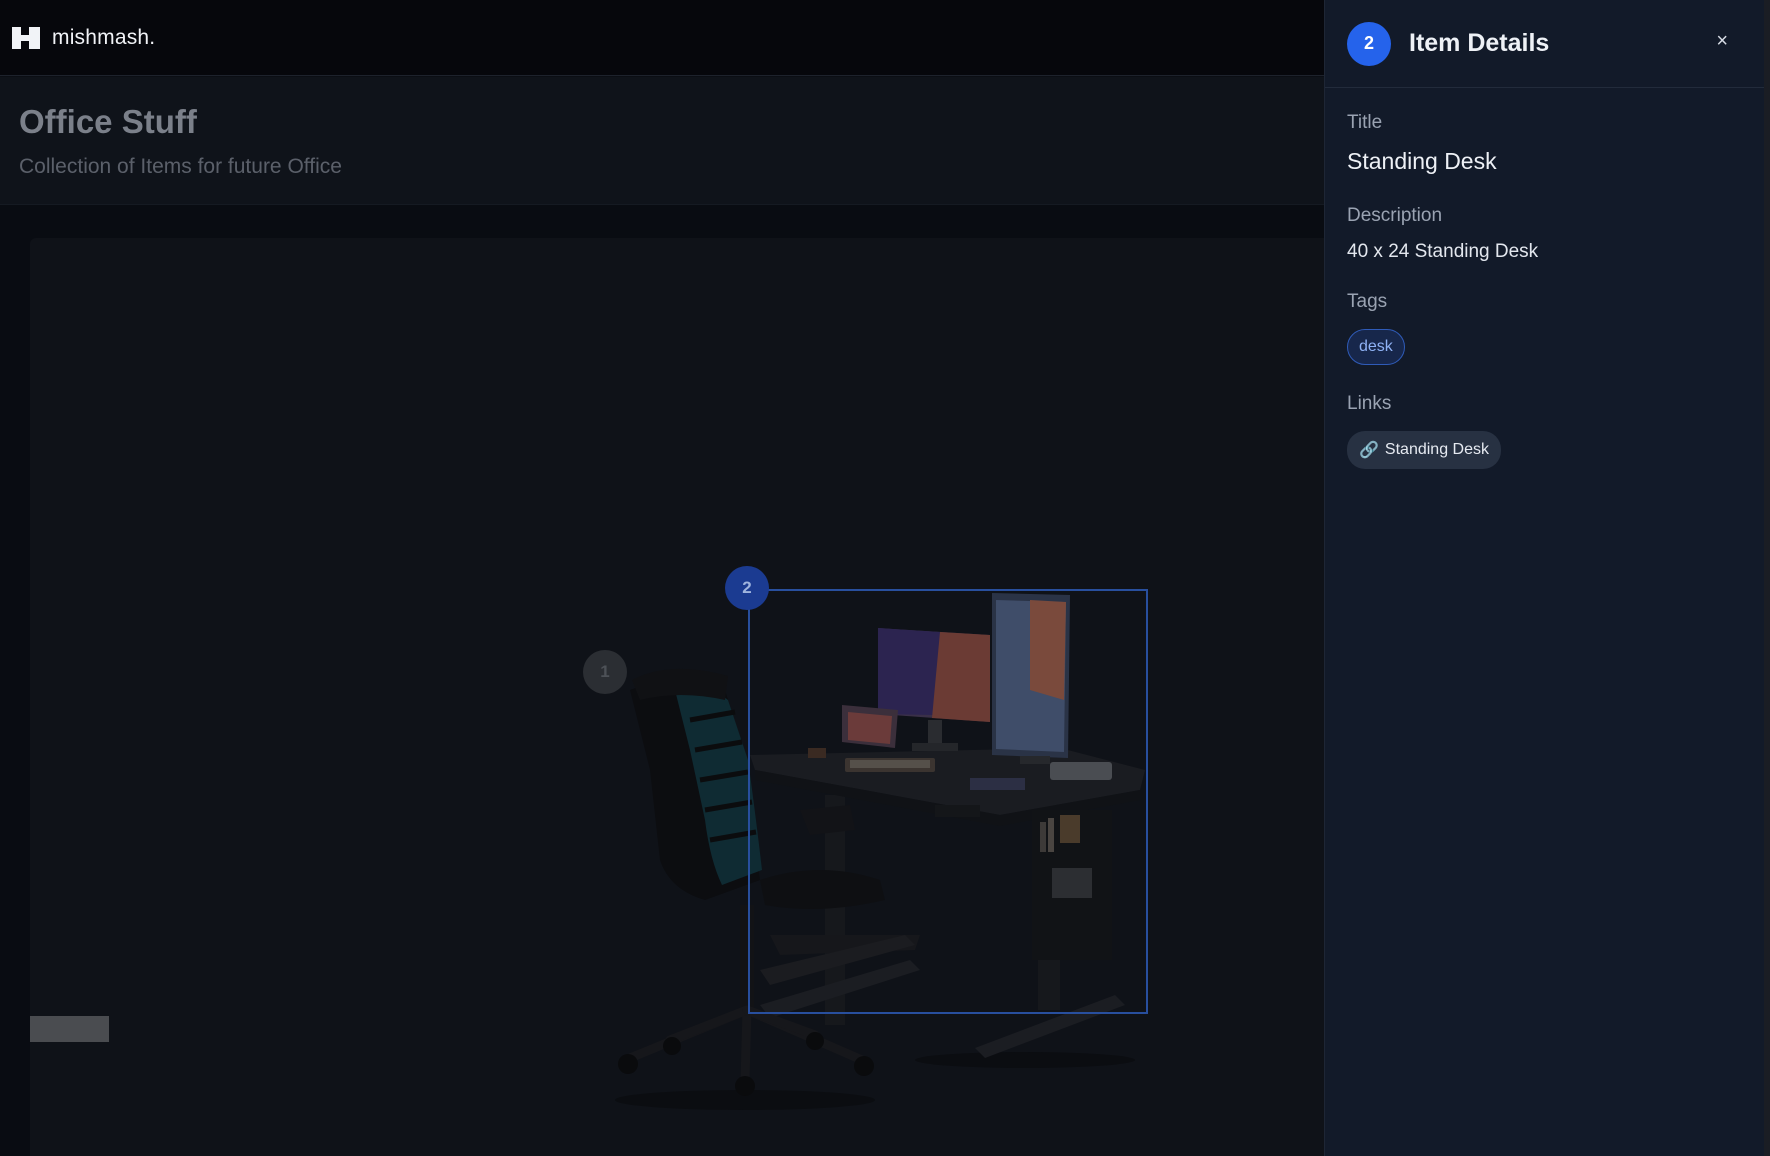 This screenshot has height=1156, width=1770. Describe the element at coordinates (1479, 43) in the screenshot. I see `panel-title: Item Details` at that location.